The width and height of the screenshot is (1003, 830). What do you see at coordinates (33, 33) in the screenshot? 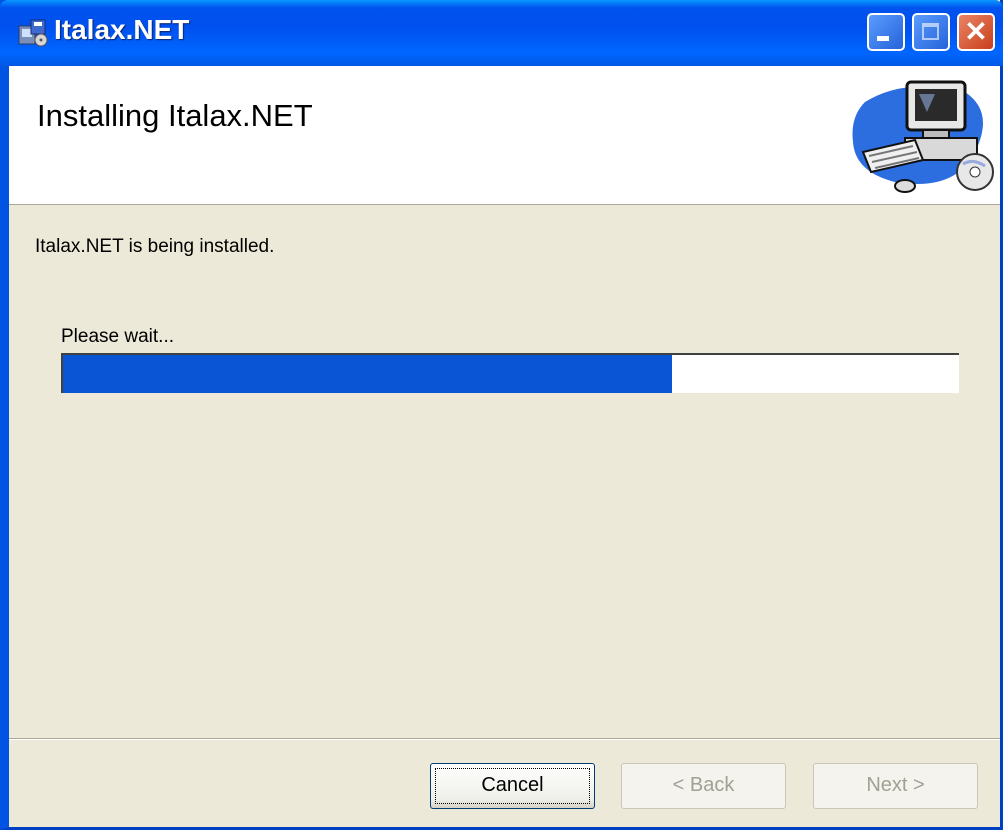
I see `installer-app-icon` at bounding box center [33, 33].